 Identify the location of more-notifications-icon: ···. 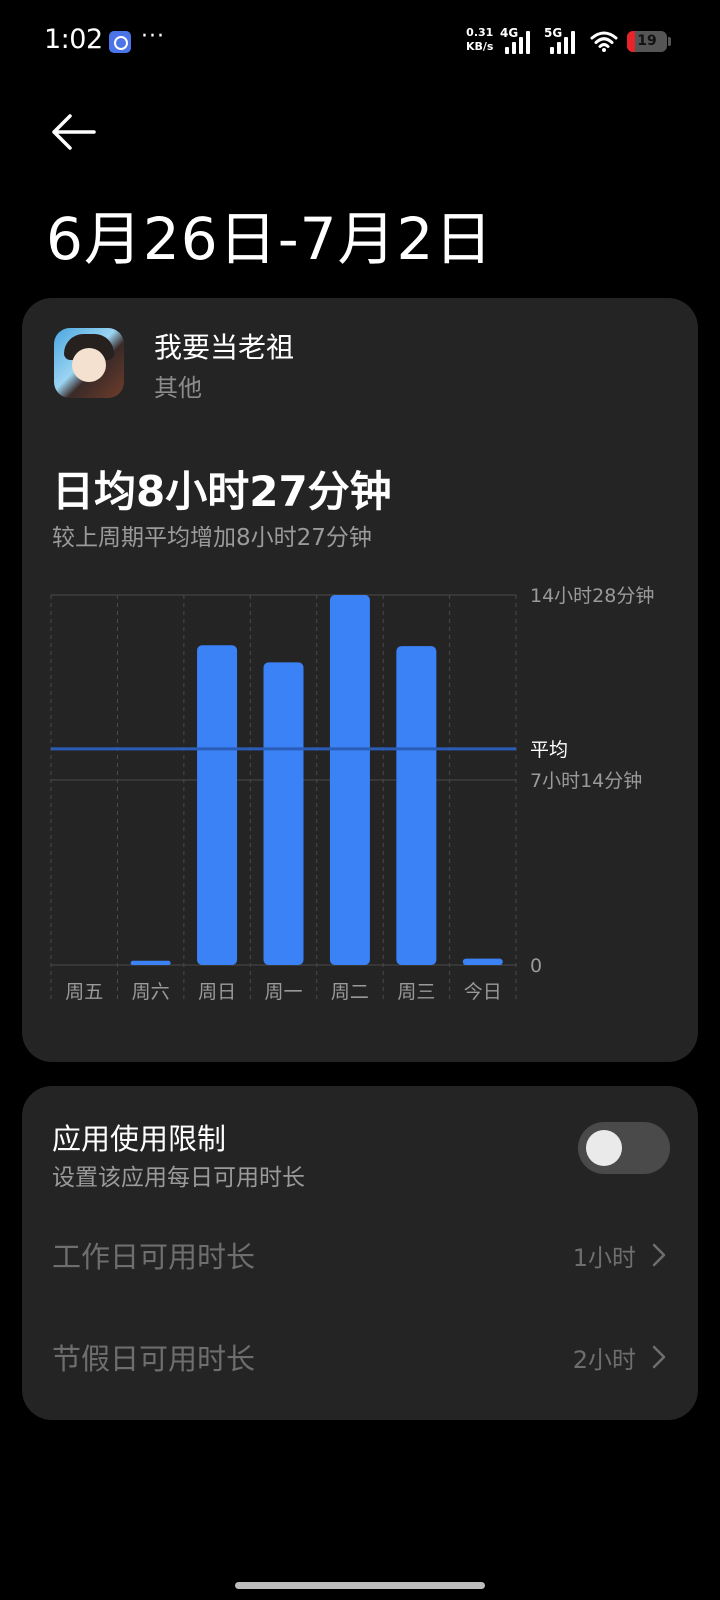
(153, 36).